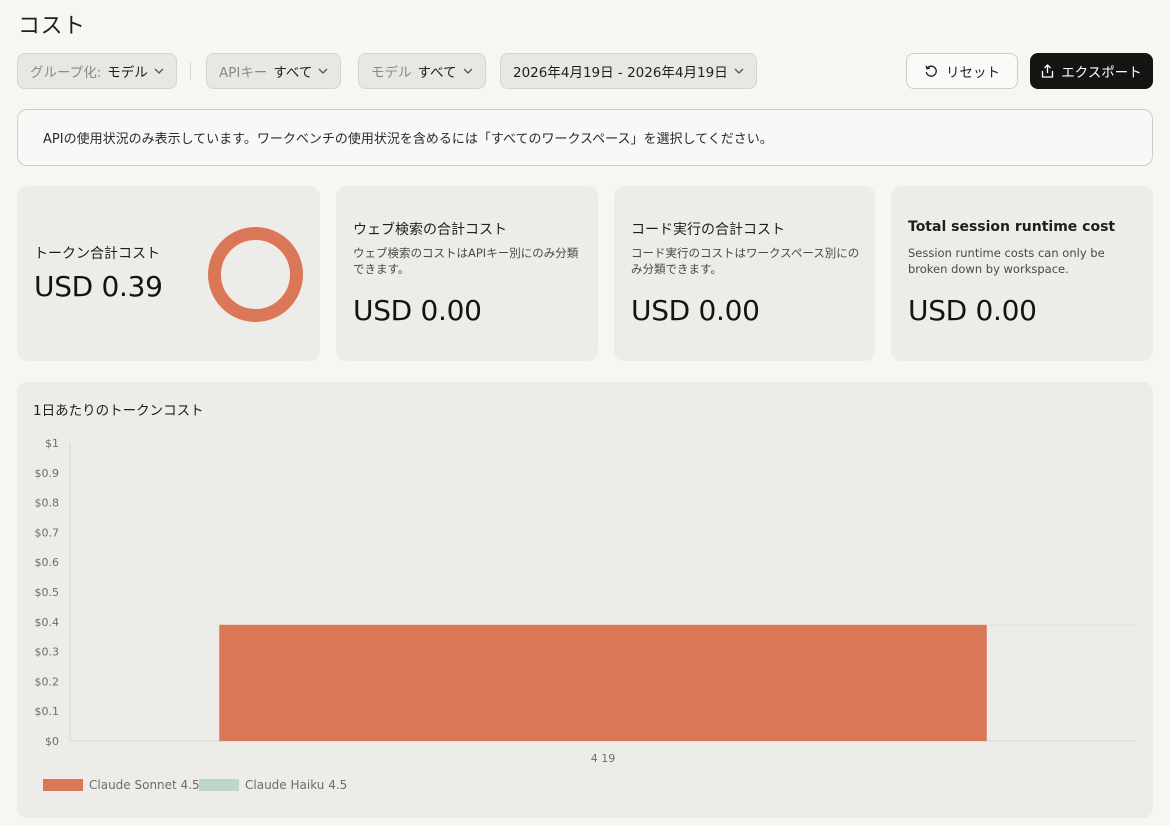 The image size is (1170, 826). I want to click on web-search-cost-desc: ウェブ検索のコストはAPIキー別にのみ分類できます。, so click(466, 261).